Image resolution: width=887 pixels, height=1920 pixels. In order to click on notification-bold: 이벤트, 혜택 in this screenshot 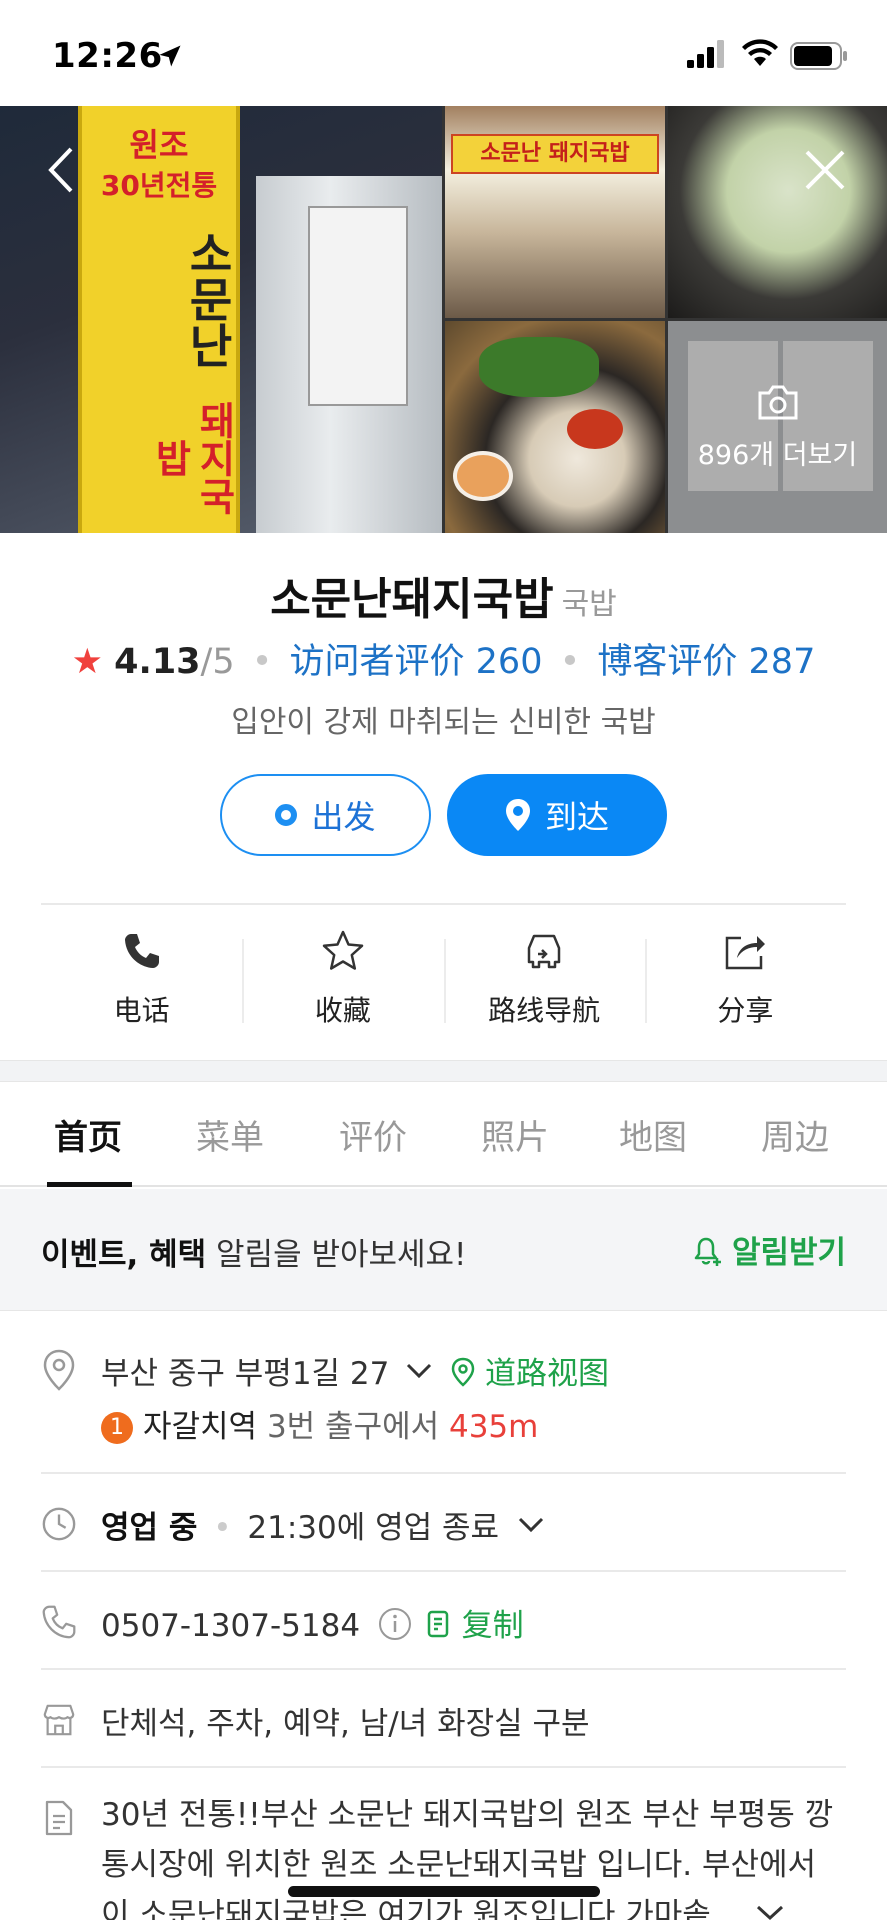, I will do `click(124, 1255)`.